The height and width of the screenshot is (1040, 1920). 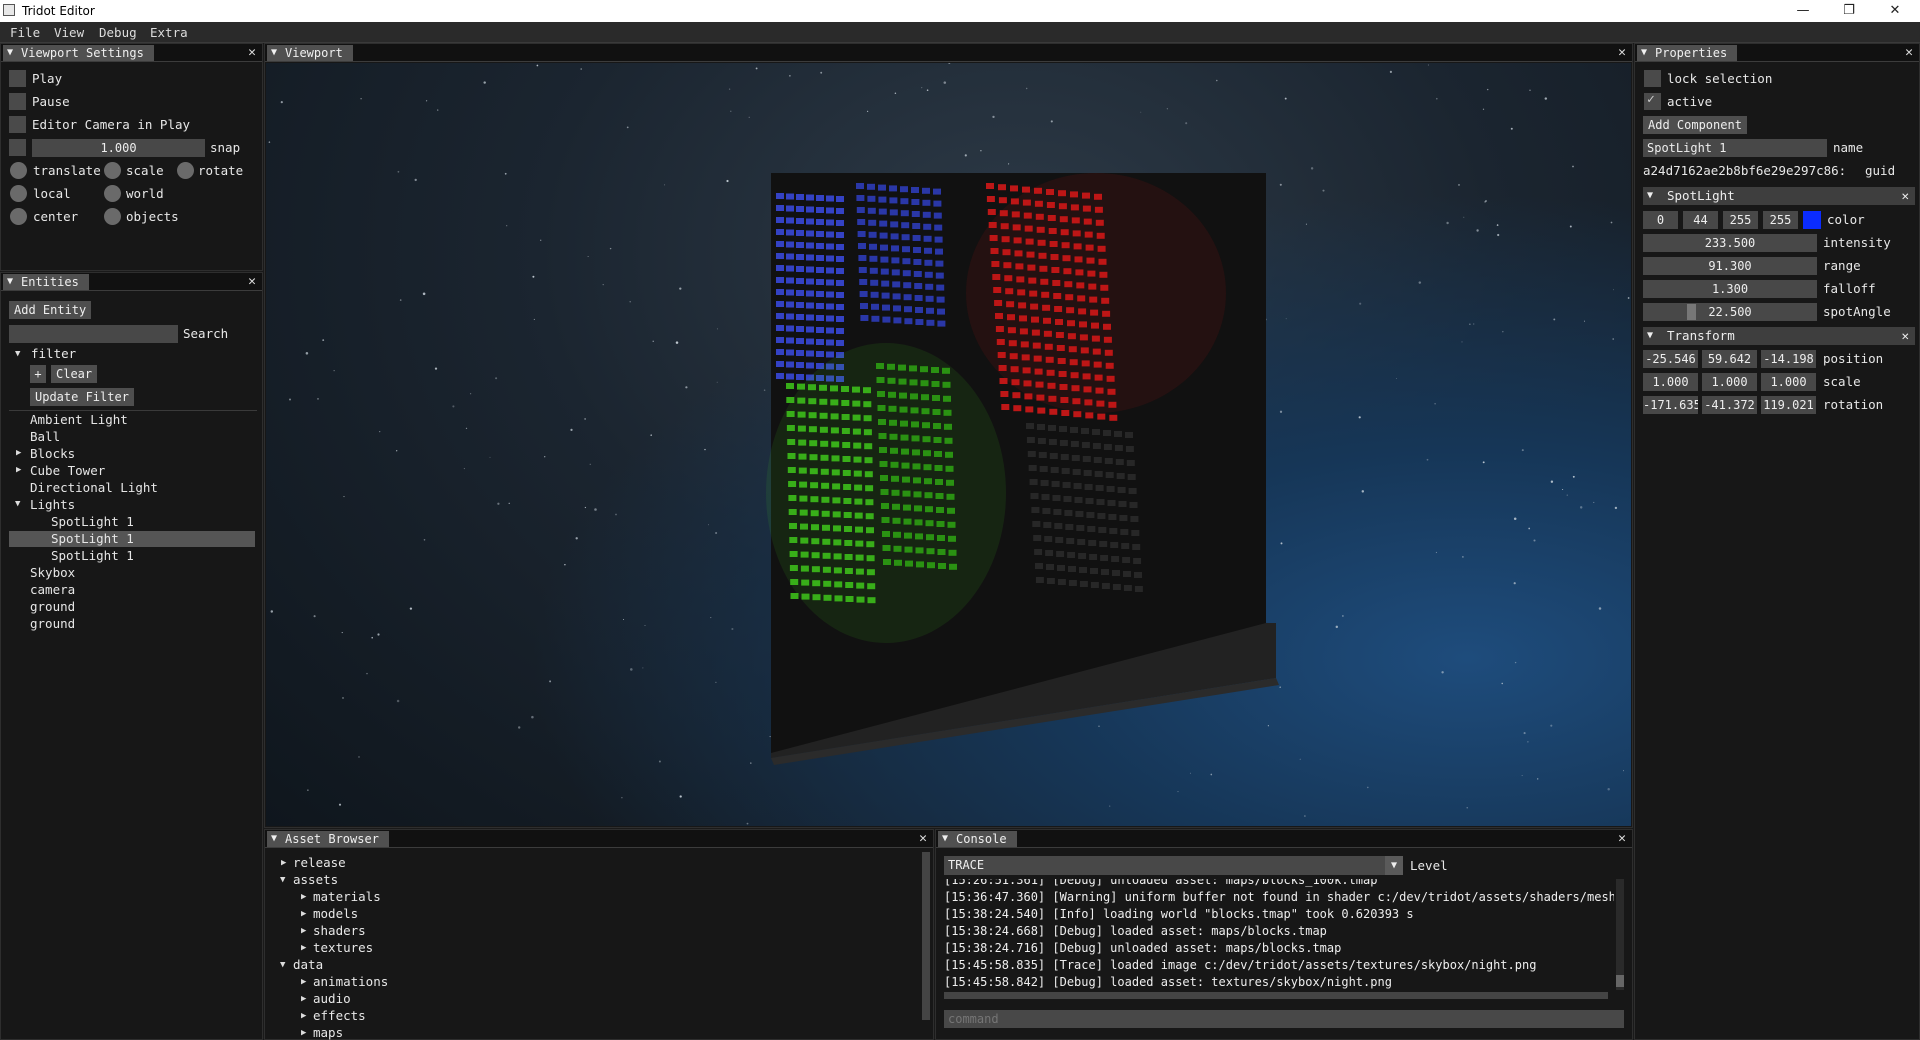 I want to click on add-component-button: Add Component, so click(x=1695, y=125).